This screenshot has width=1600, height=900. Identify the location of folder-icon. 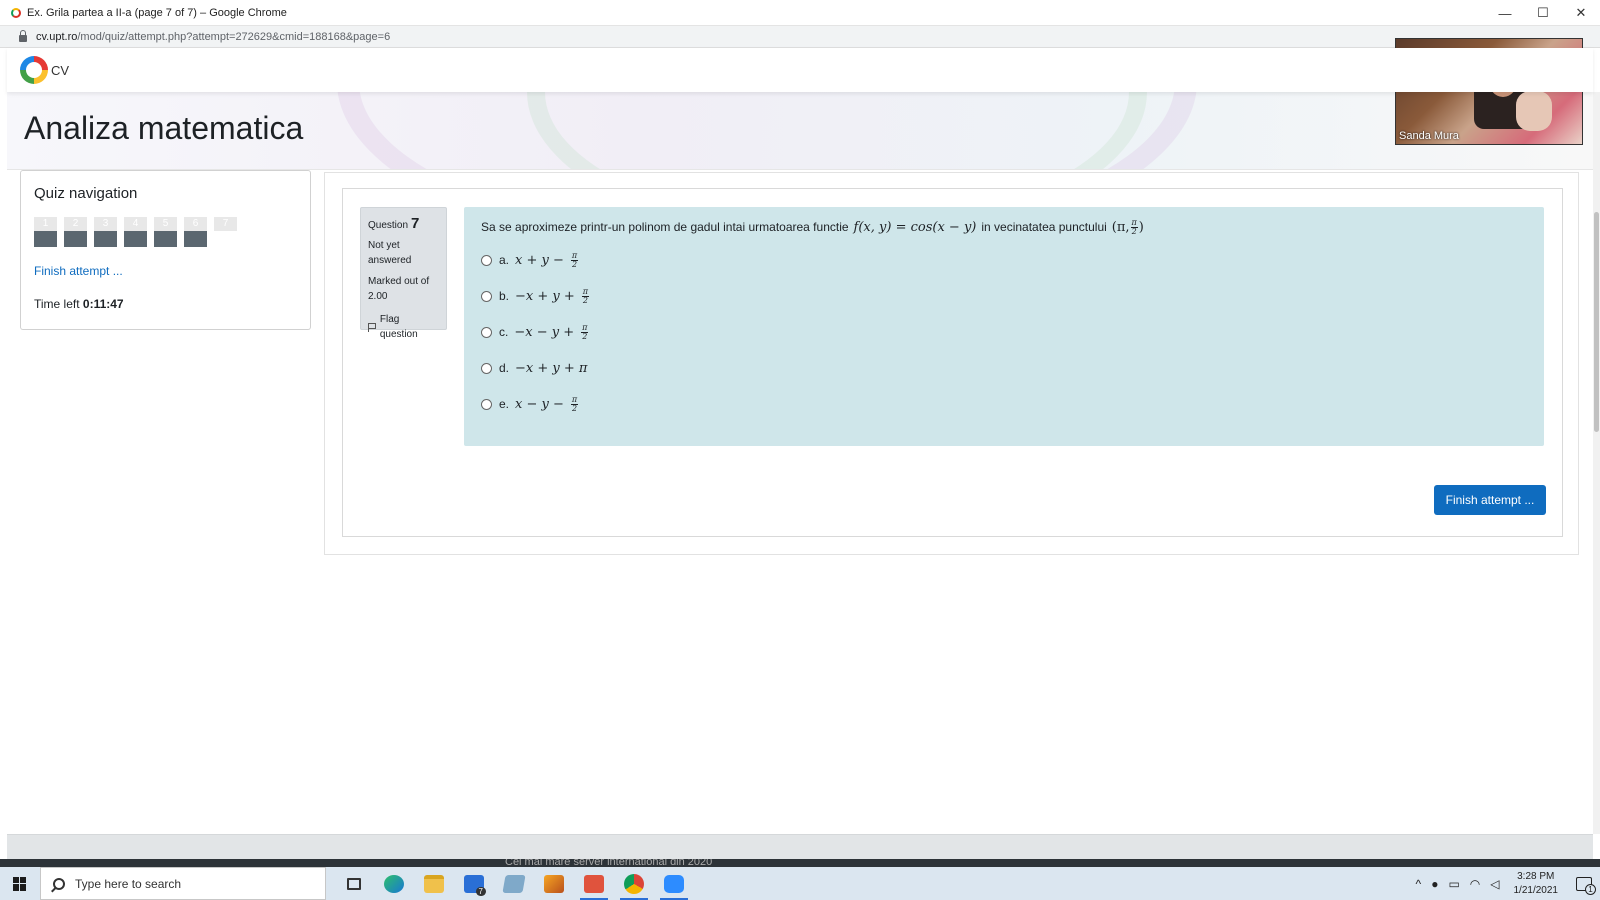
(434, 883).